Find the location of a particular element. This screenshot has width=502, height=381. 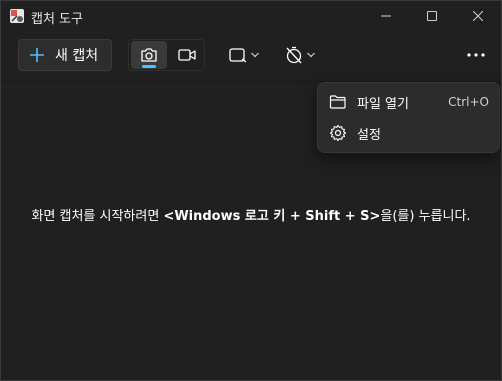

snip-shape-dropdown is located at coordinates (244, 55).